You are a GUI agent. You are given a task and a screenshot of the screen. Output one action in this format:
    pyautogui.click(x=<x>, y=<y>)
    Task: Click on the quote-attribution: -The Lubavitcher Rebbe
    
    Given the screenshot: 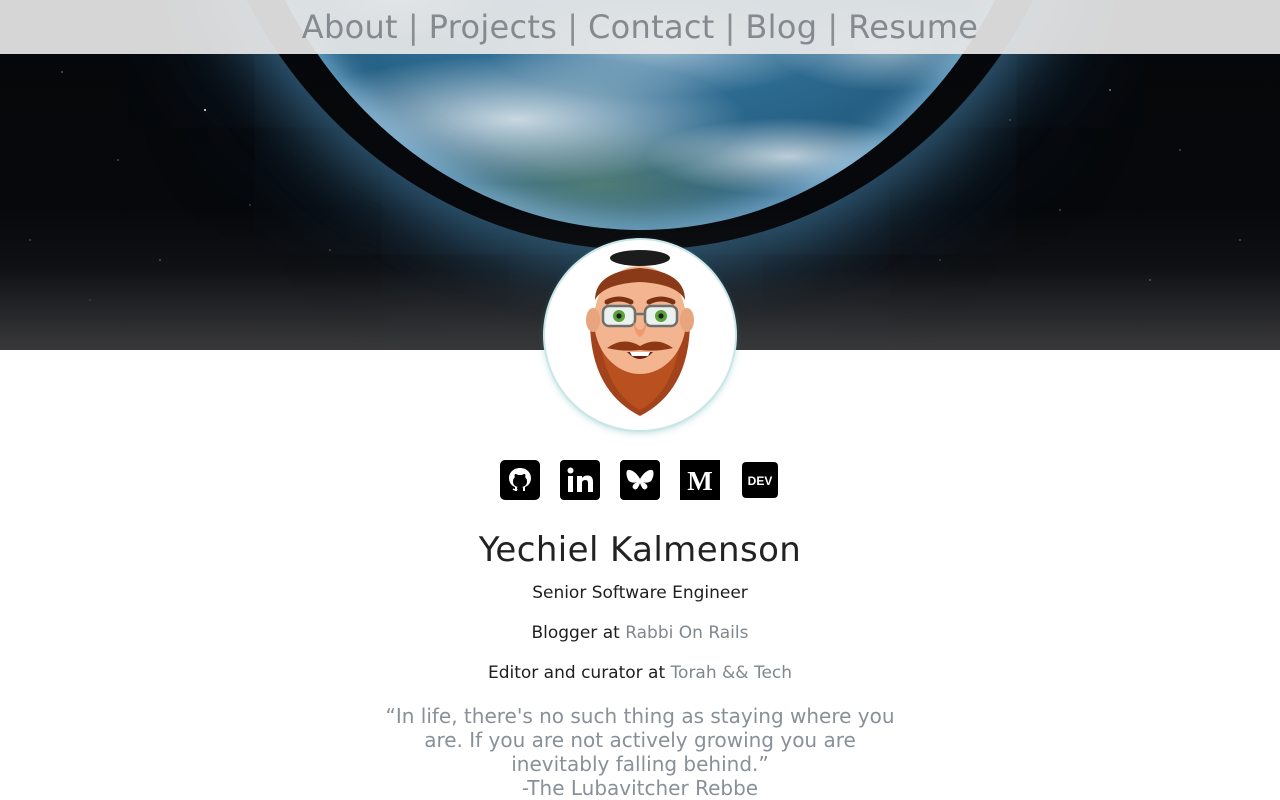 What is the action you would take?
    pyautogui.click(x=640, y=788)
    